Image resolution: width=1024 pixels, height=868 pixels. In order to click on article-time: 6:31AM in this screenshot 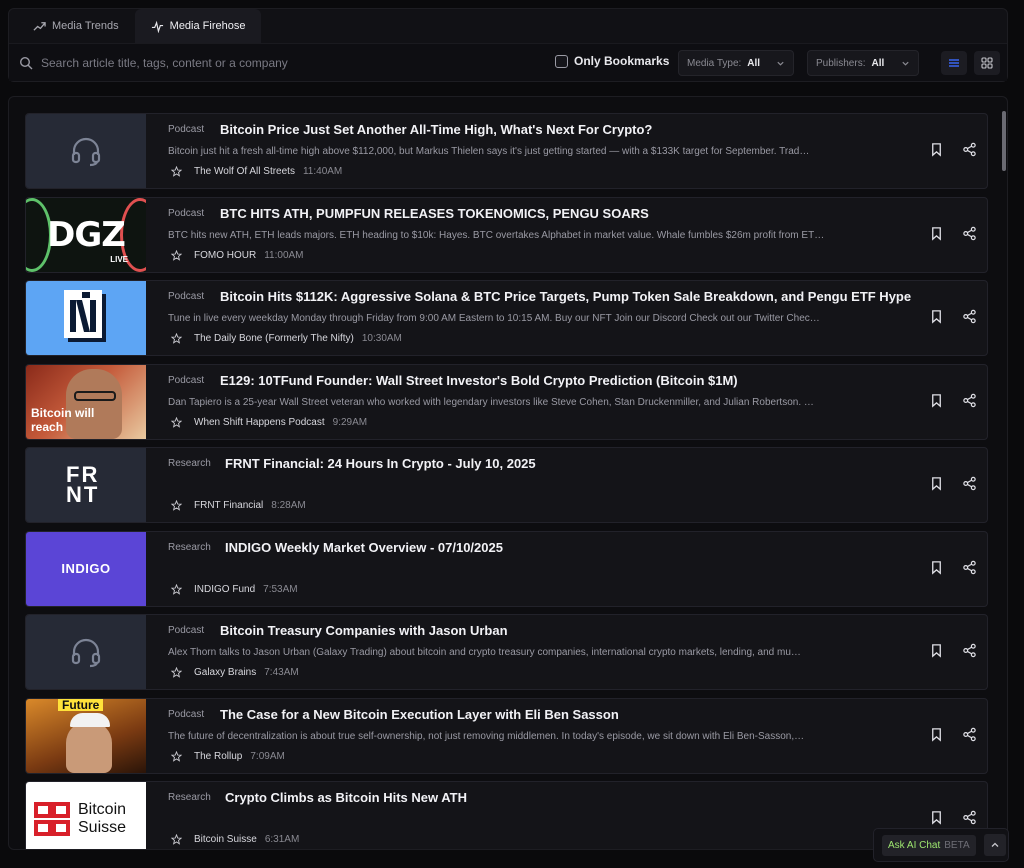, I will do `click(282, 839)`.